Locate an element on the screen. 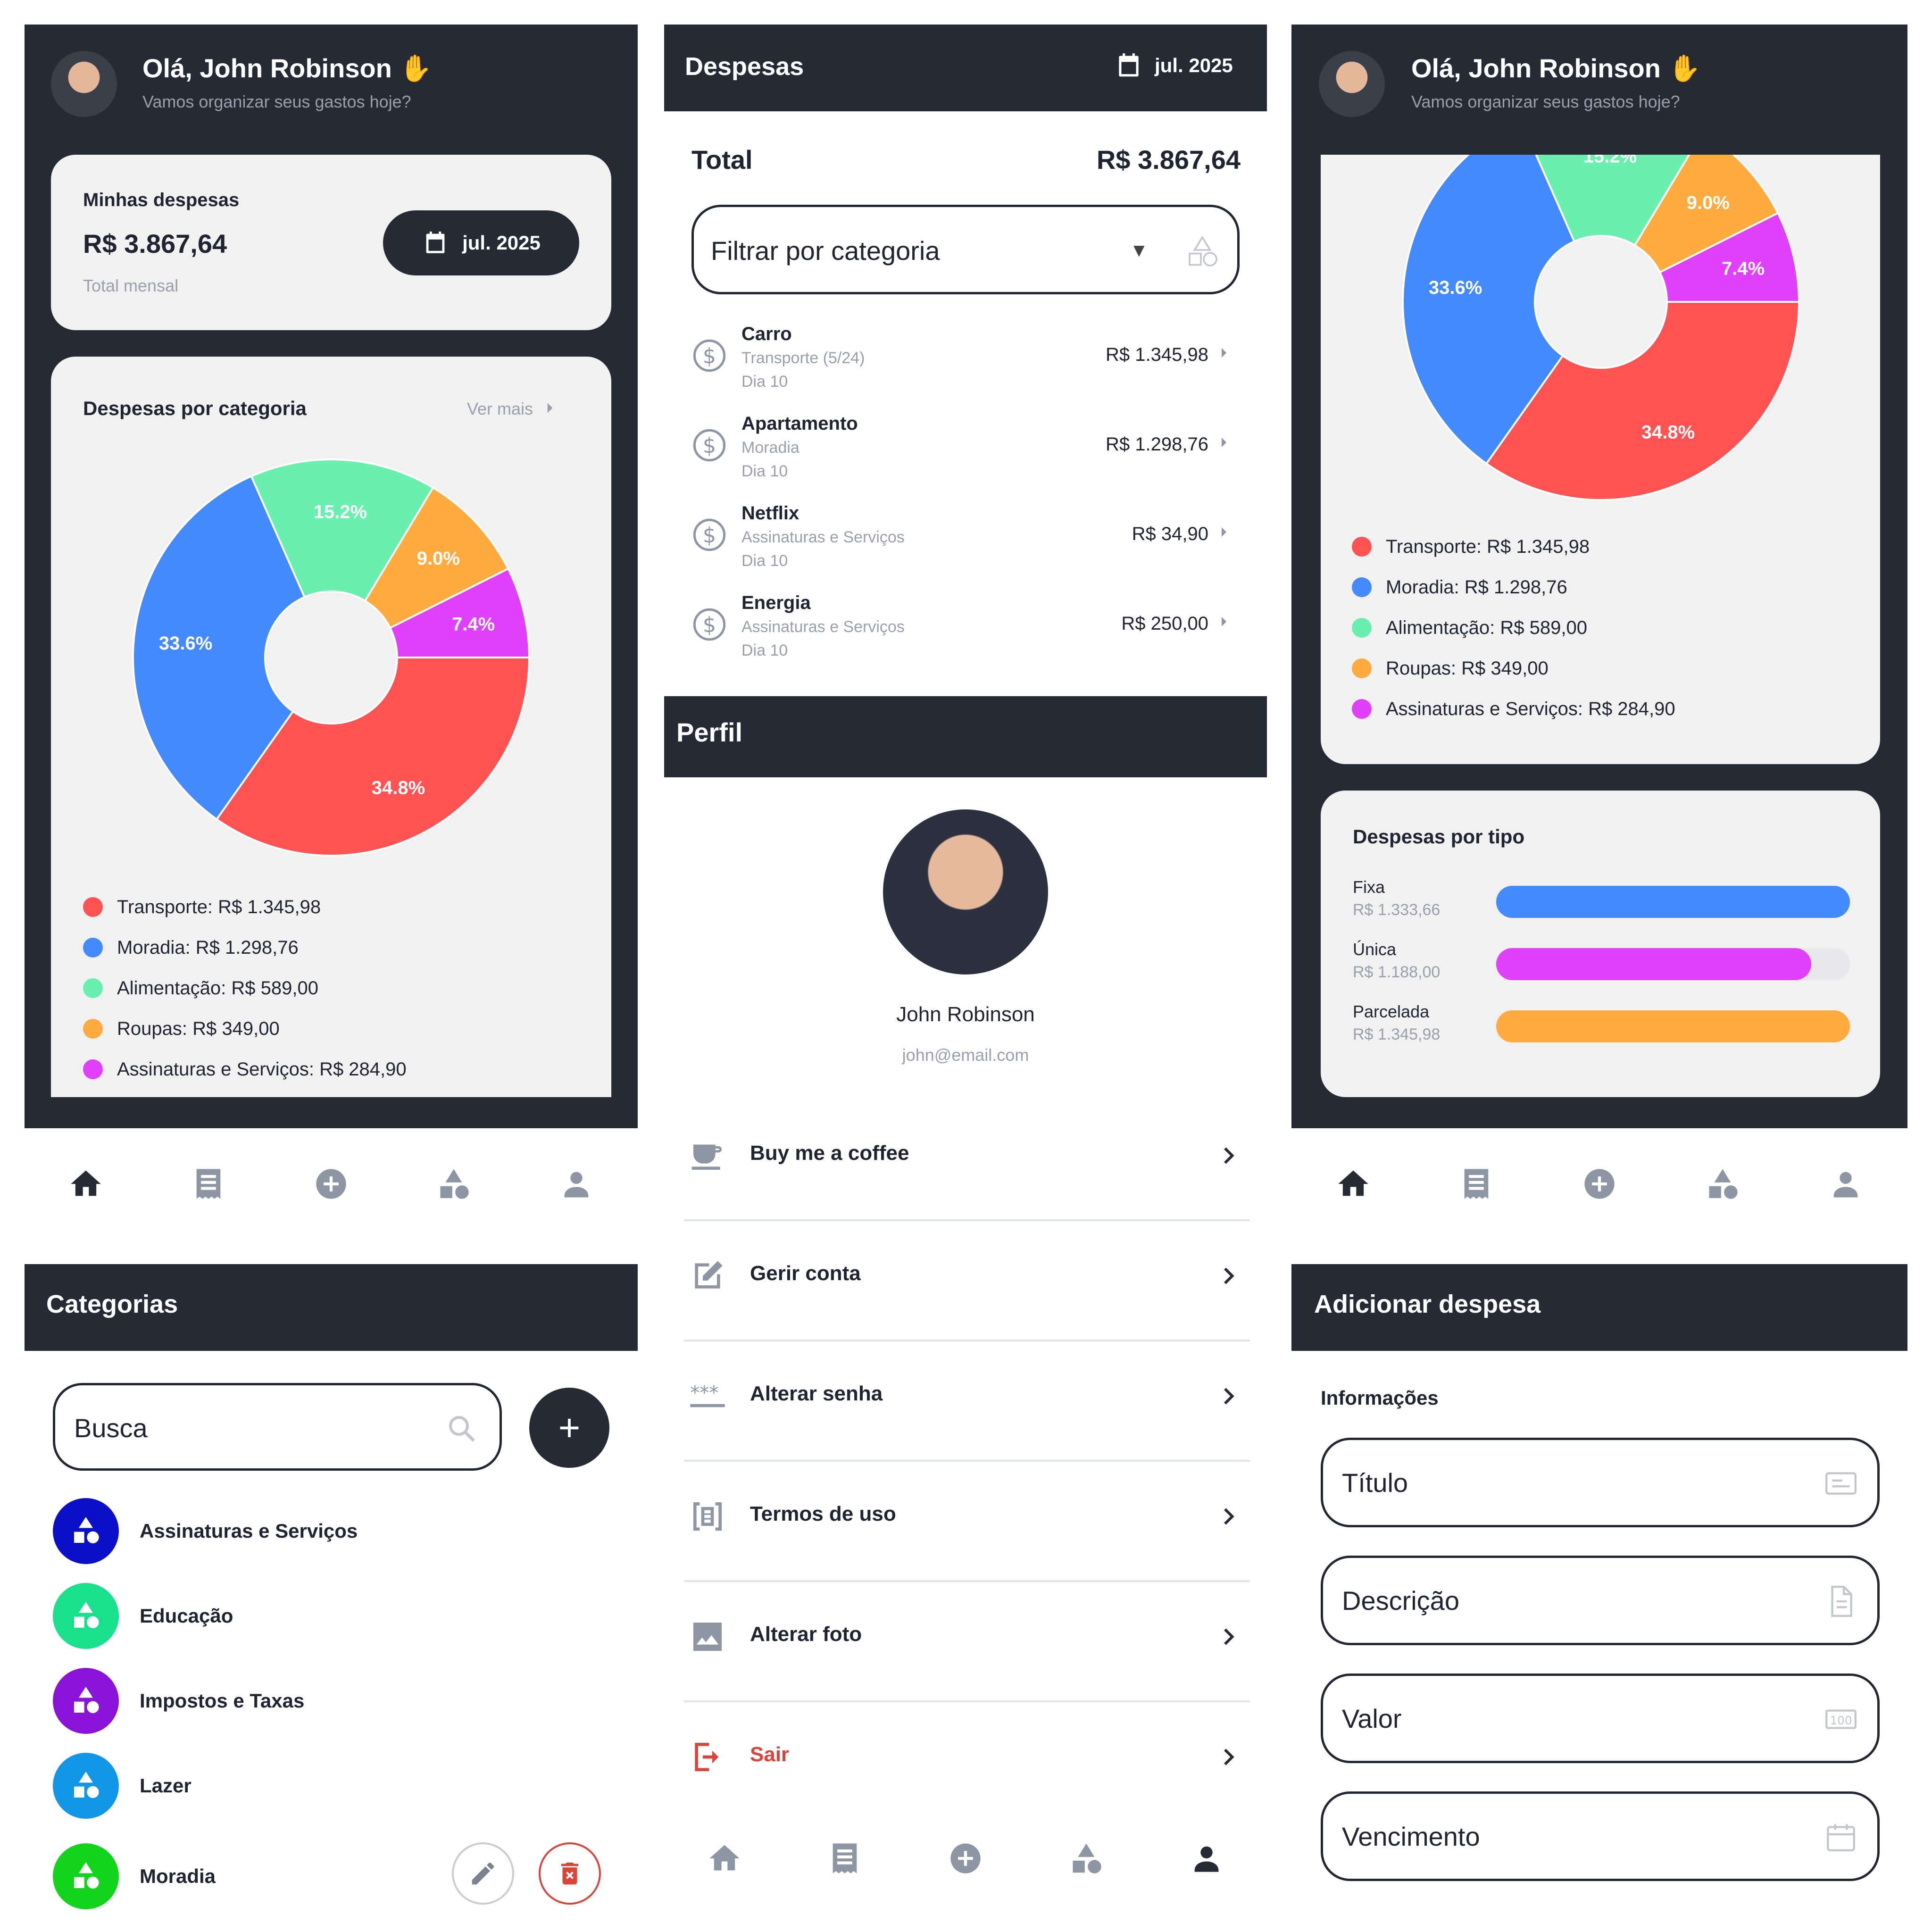 Image resolution: width=1932 pixels, height=1932 pixels. type-label: Única is located at coordinates (1375, 949).